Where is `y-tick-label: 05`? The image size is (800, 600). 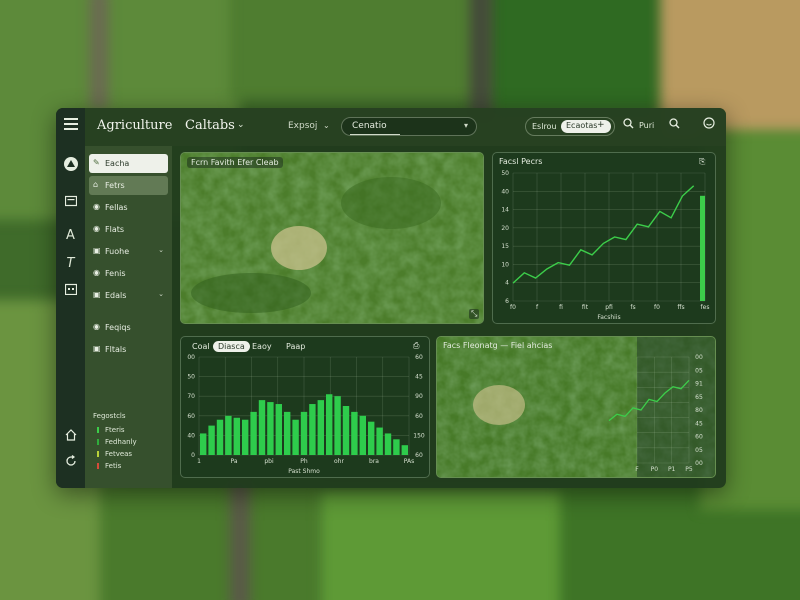
y-tick-label: 05 is located at coordinates (699, 450).